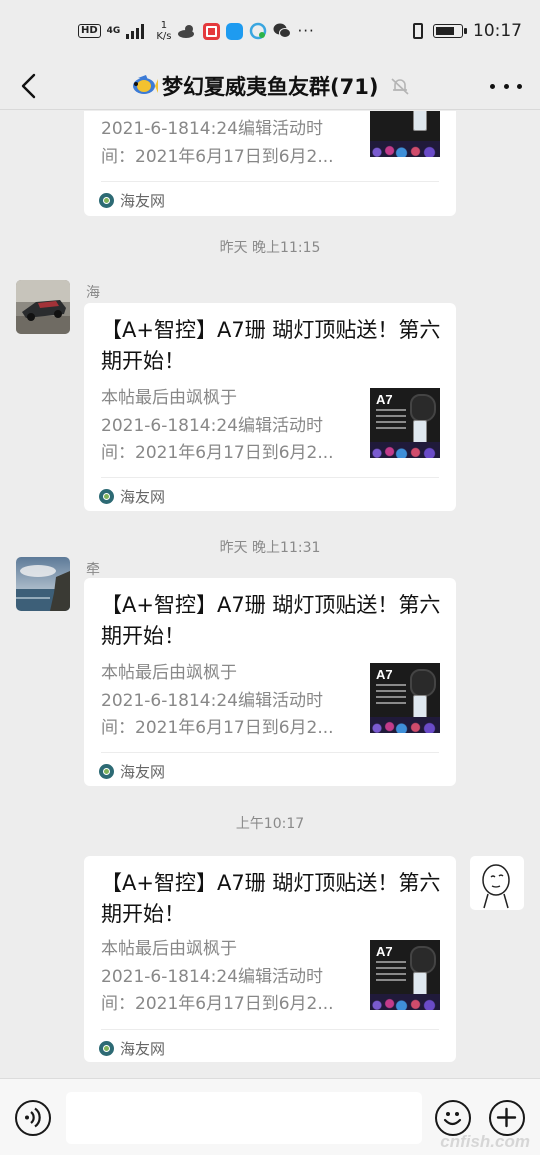 This screenshot has width=540, height=1155. Describe the element at coordinates (145, 84) in the screenshot. I see `fish-emoji-icon` at that location.